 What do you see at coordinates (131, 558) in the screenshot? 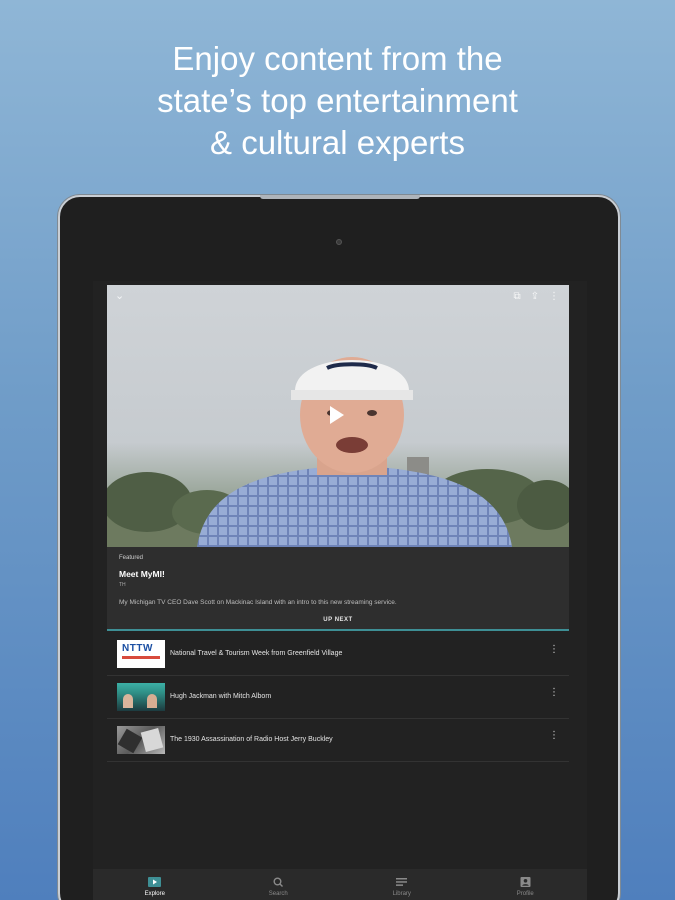
I see `featured-label: Featured` at bounding box center [131, 558].